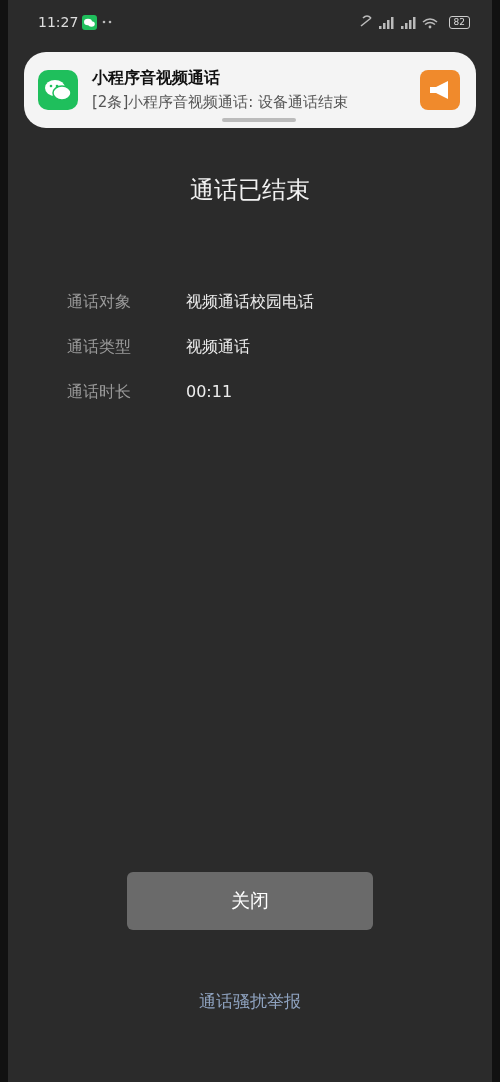  I want to click on detail-value: 视频通话校园电话, so click(250, 302).